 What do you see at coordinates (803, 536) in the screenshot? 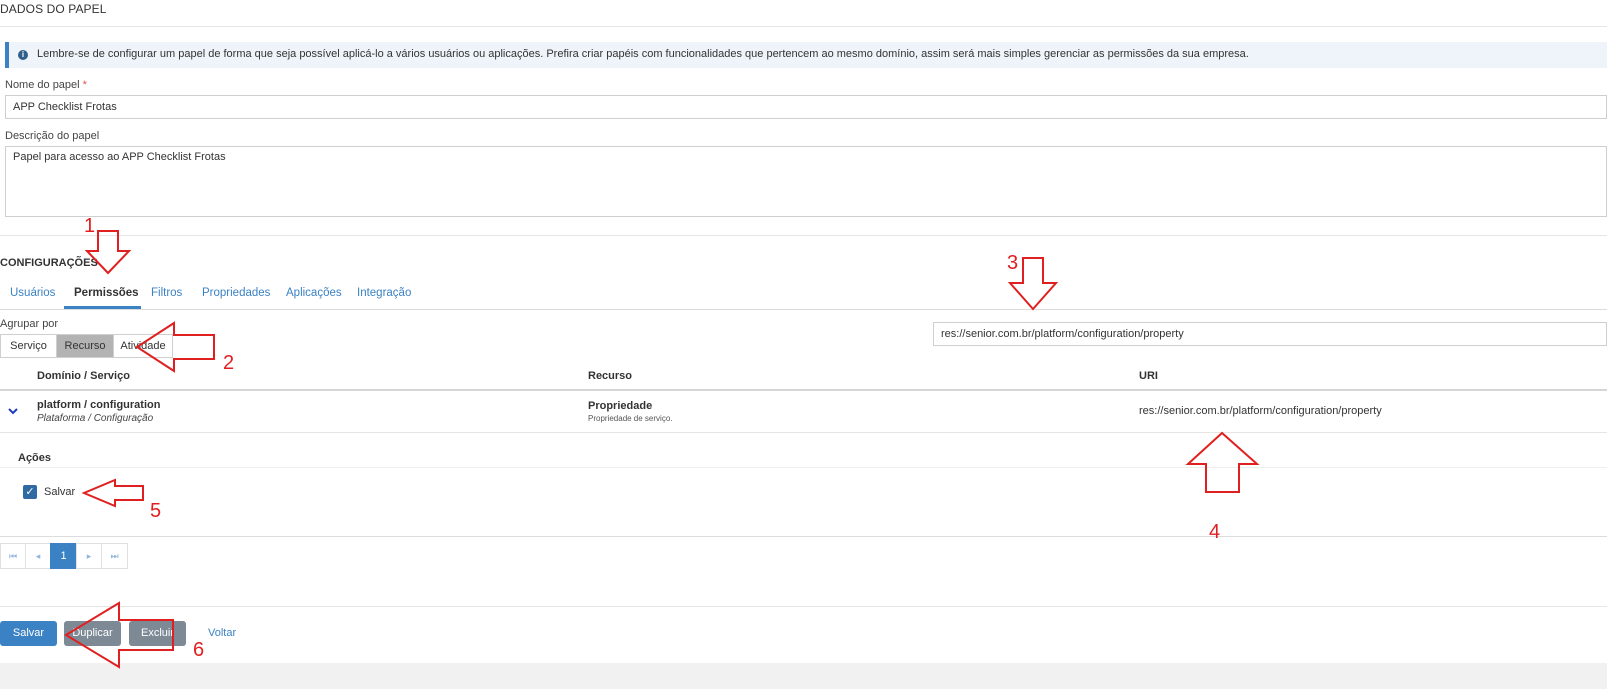
I see `actions-bottom-divider` at bounding box center [803, 536].